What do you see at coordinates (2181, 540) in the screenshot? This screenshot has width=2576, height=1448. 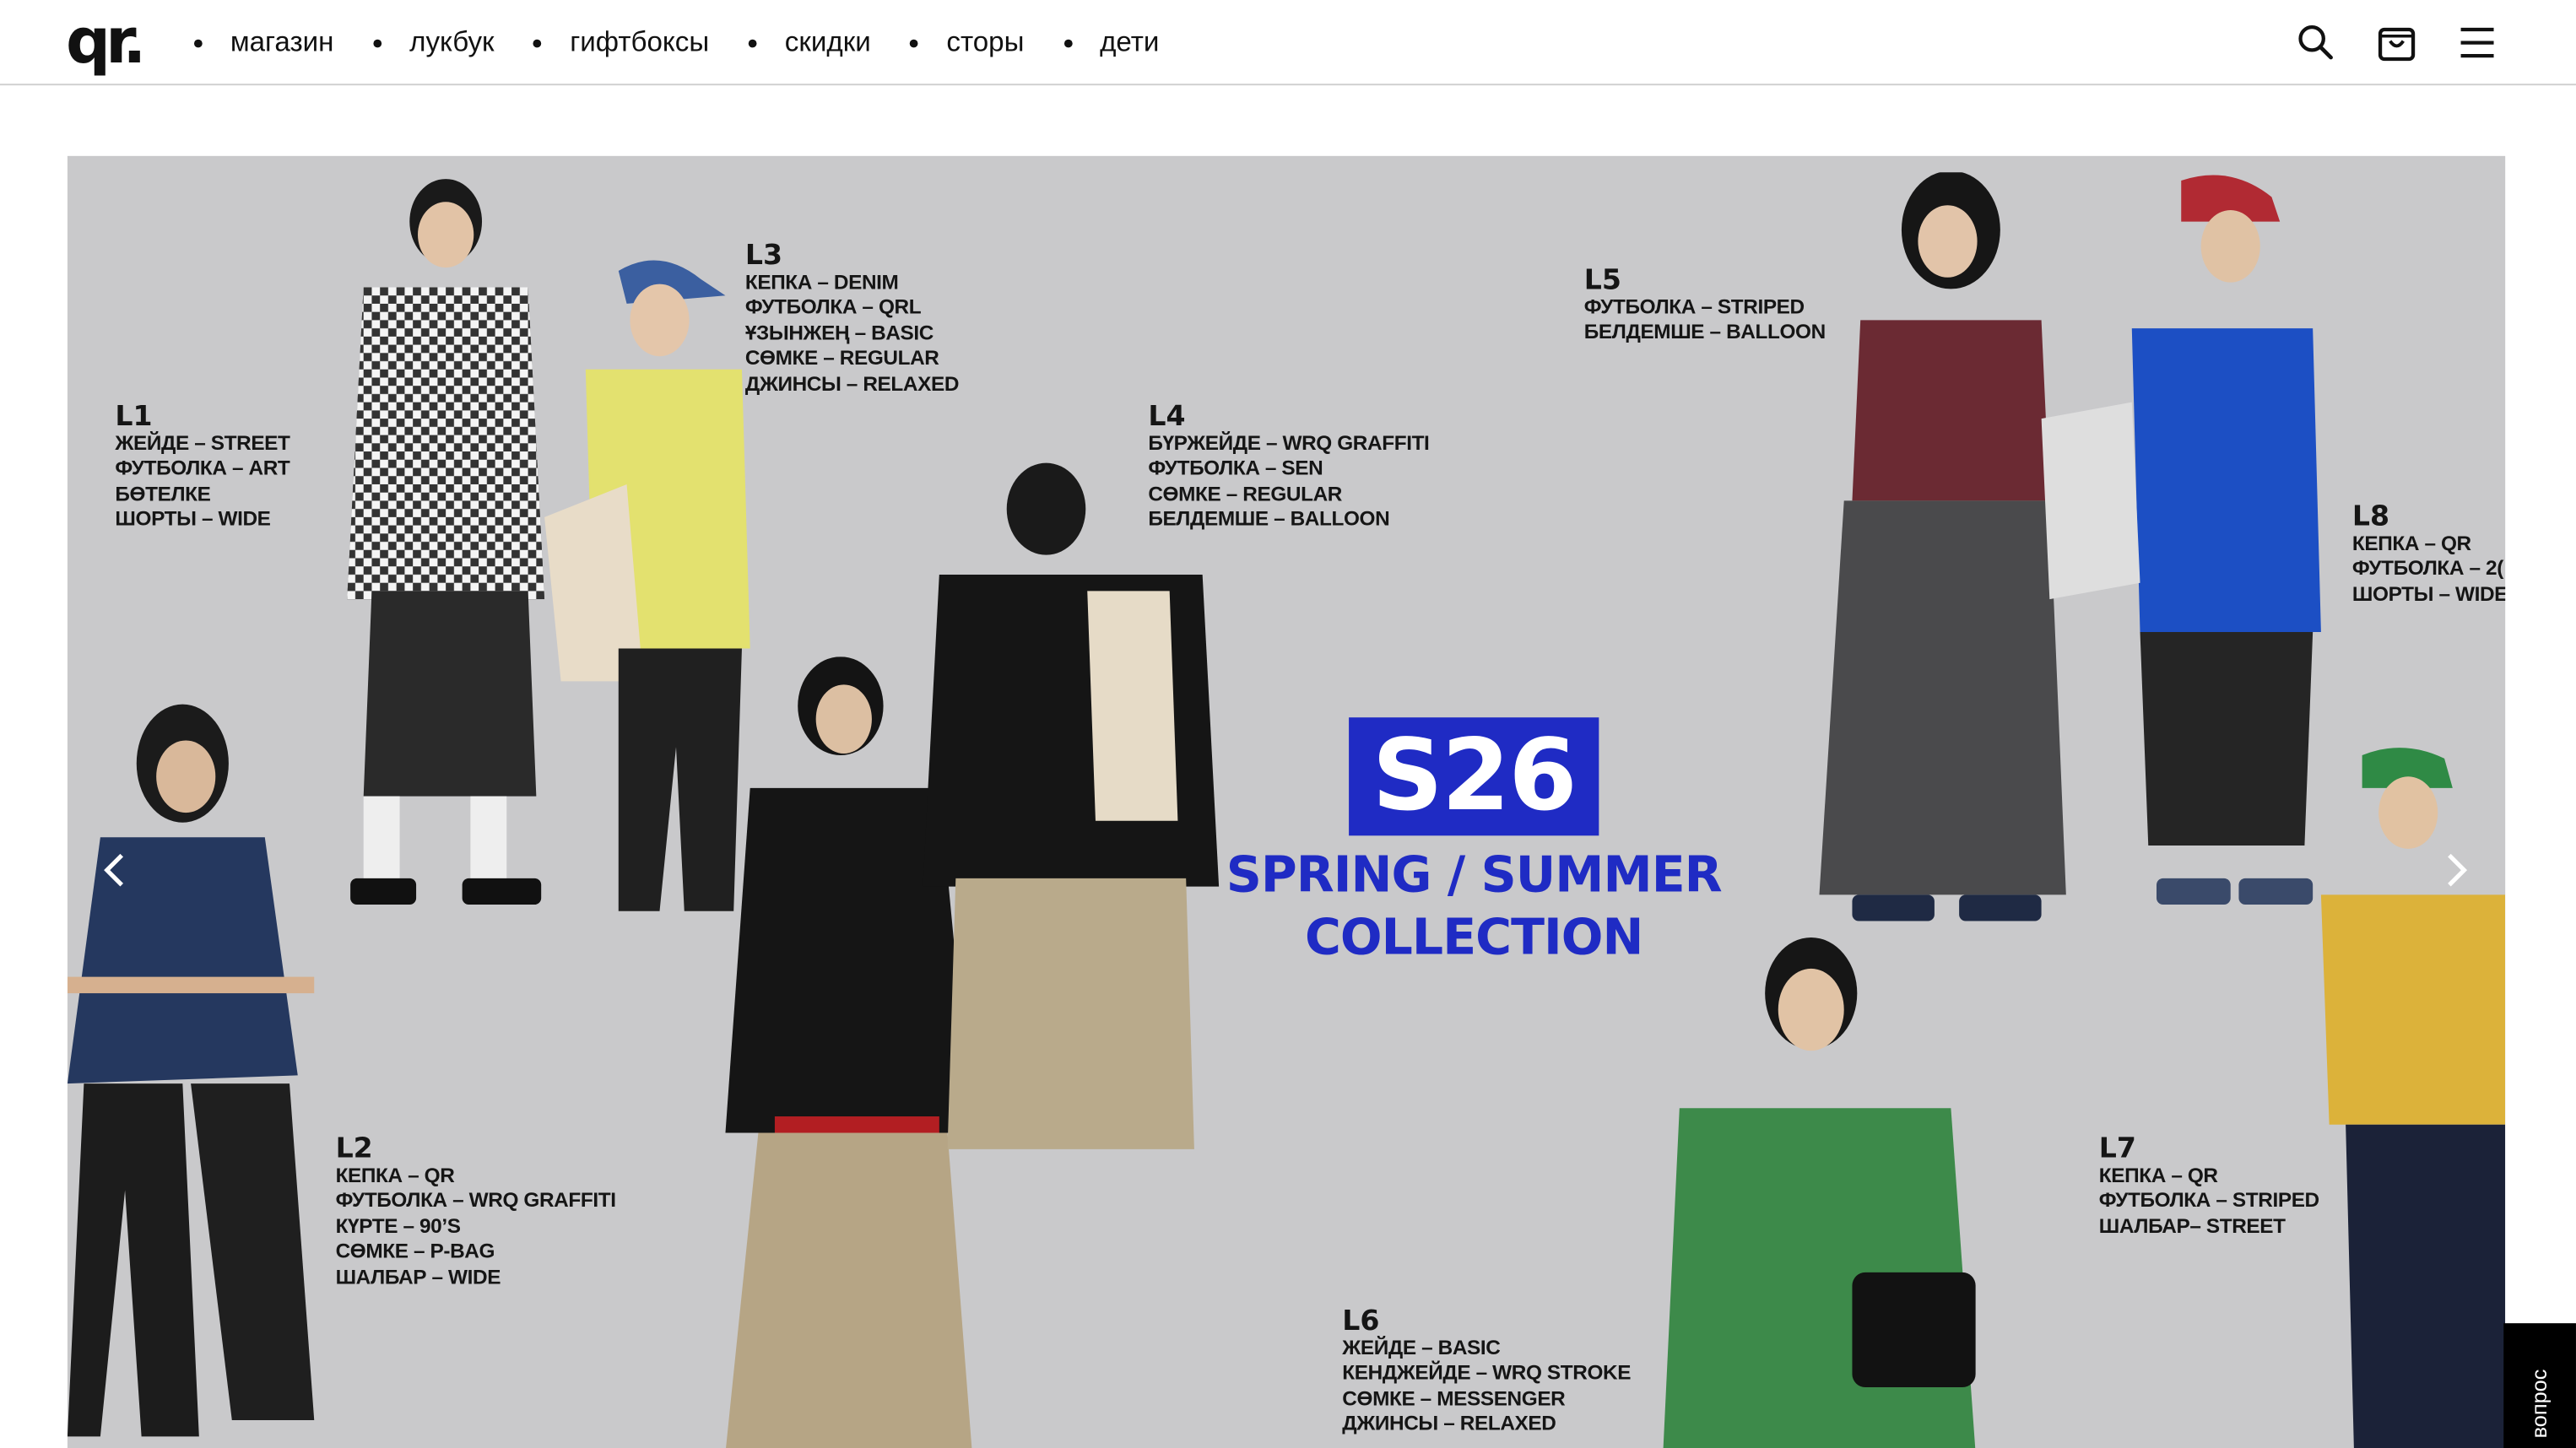 I see `model-l5b-figure` at bounding box center [2181, 540].